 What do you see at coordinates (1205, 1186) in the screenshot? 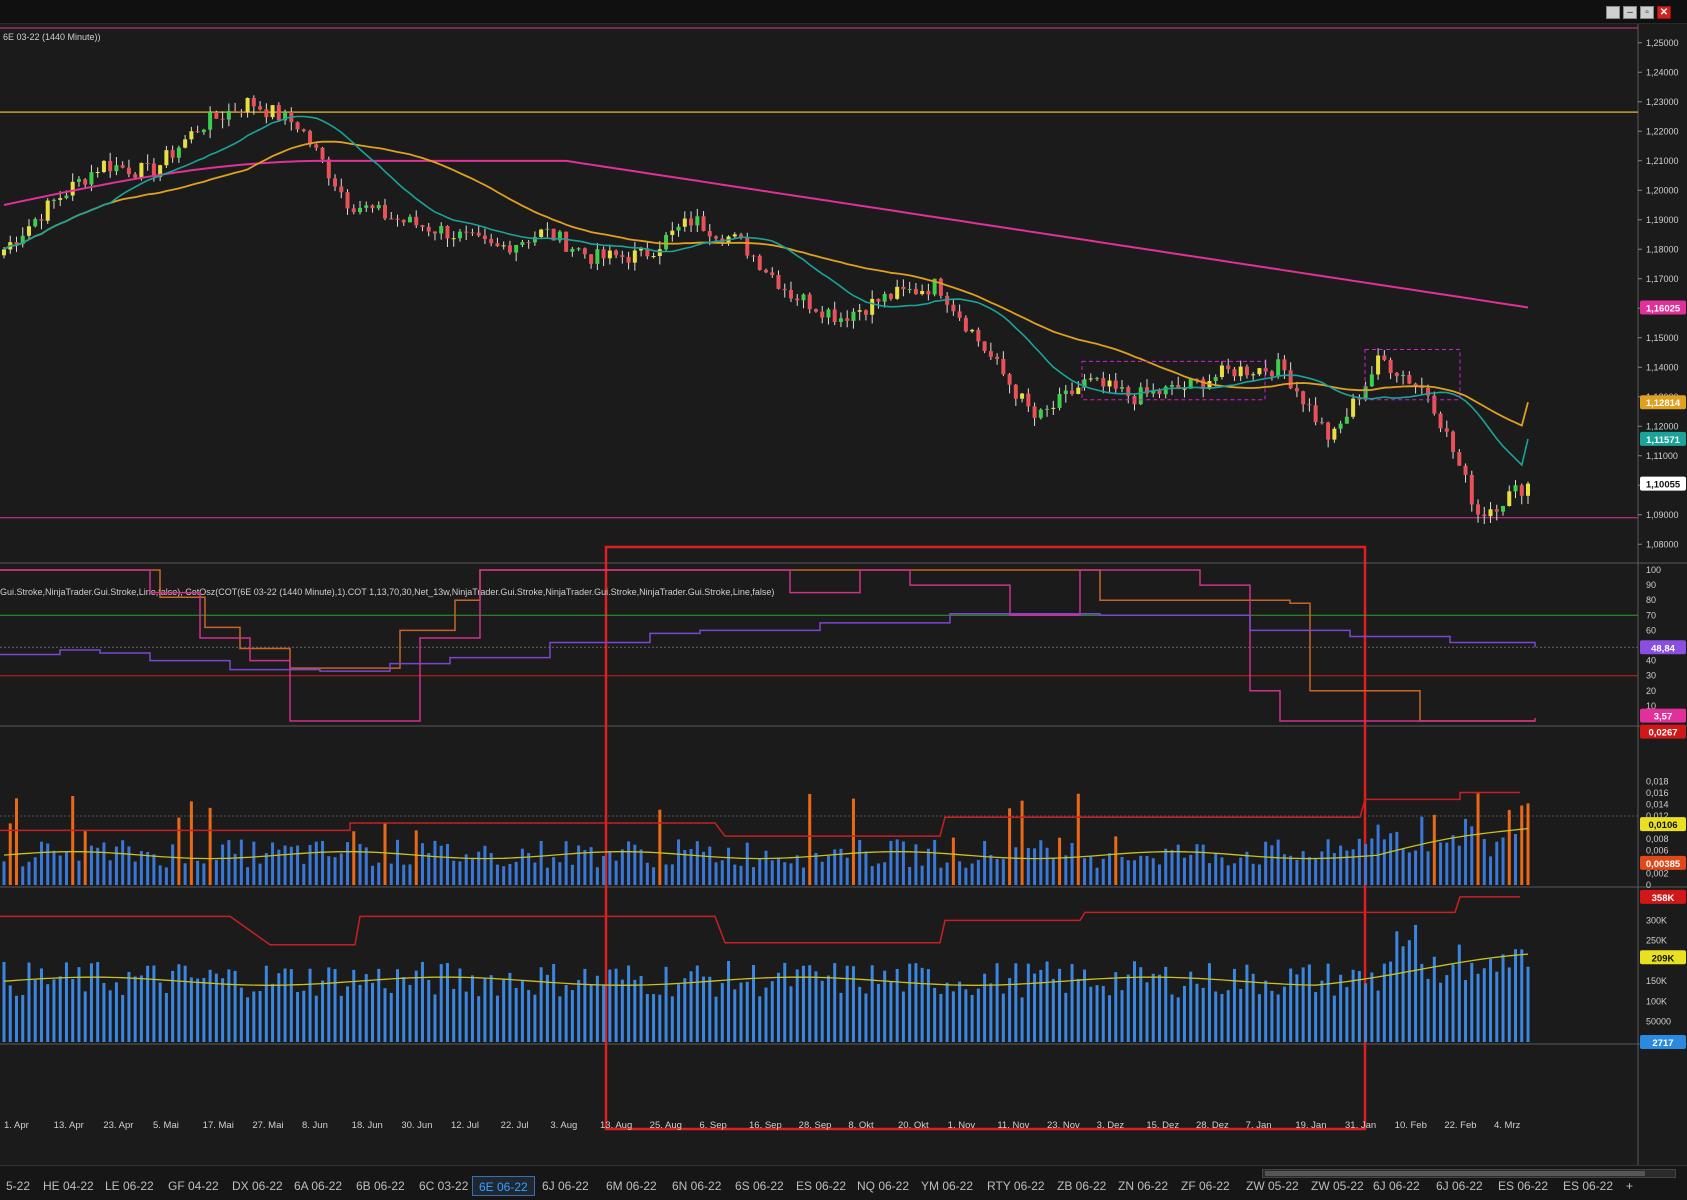
I see `instrument-tab: ZF 06-22` at bounding box center [1205, 1186].